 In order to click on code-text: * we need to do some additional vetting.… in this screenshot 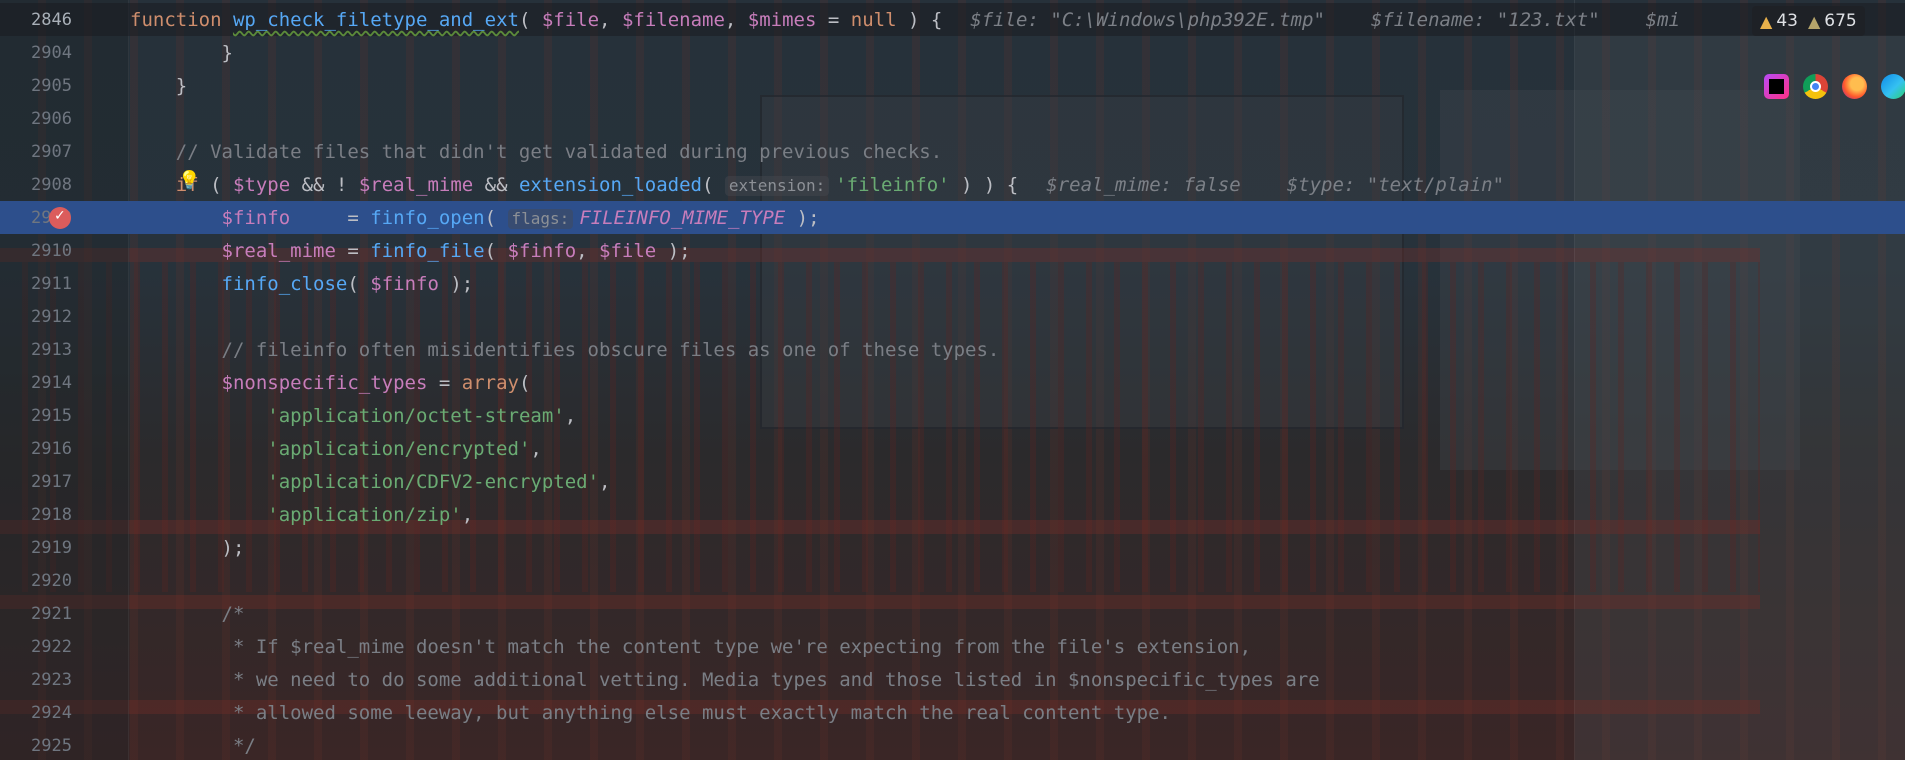, I will do `click(725, 680)`.